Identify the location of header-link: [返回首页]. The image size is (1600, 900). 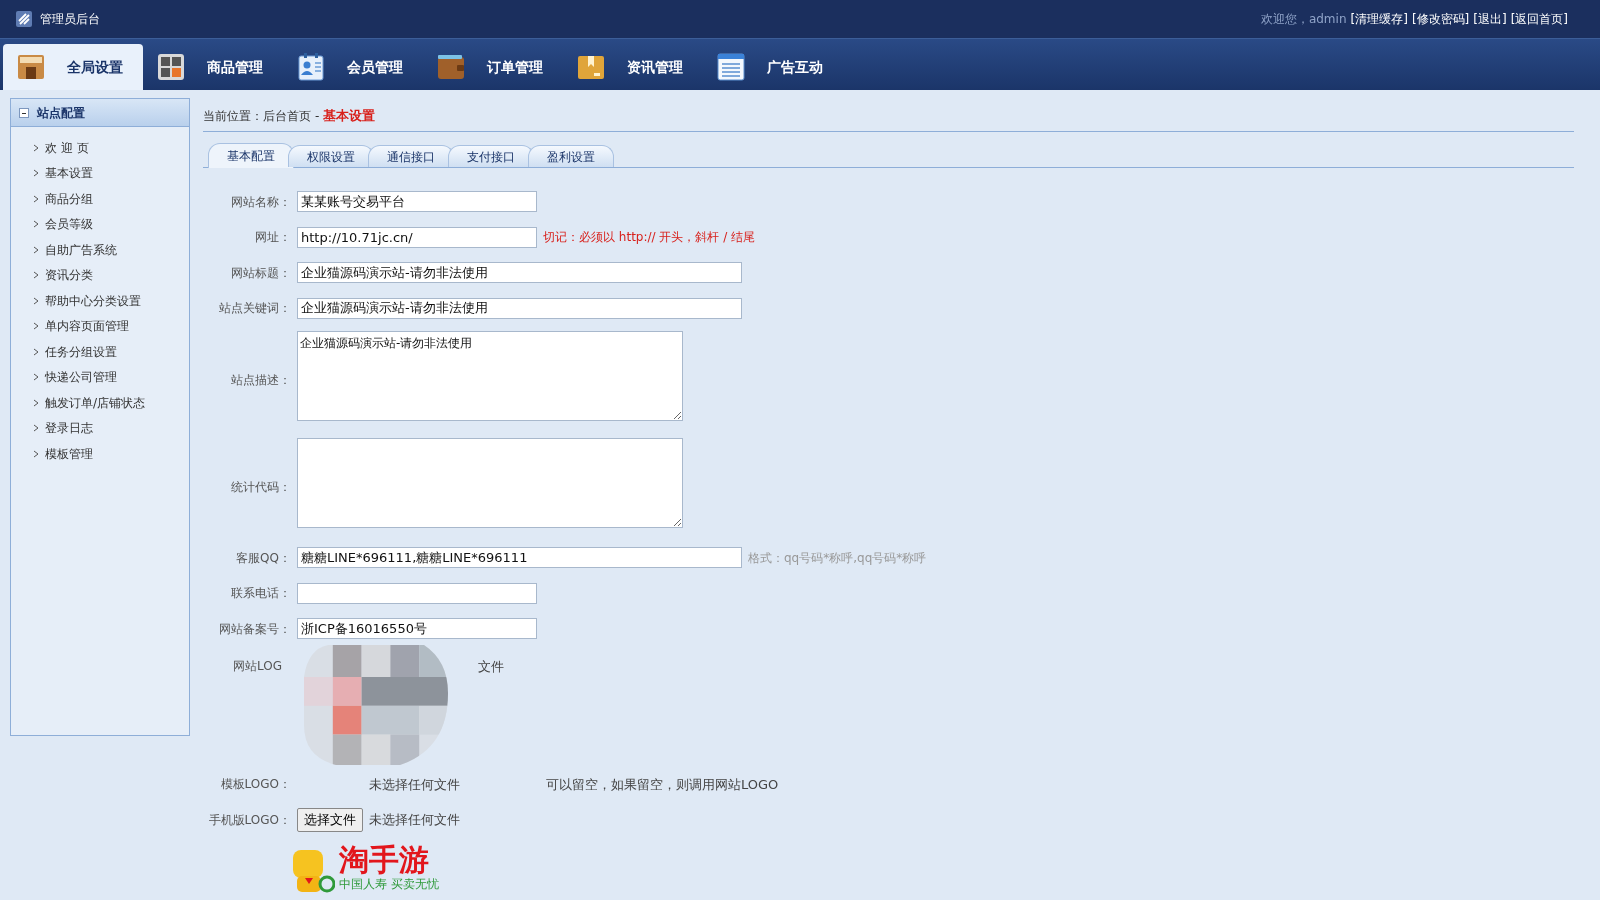
(1539, 19).